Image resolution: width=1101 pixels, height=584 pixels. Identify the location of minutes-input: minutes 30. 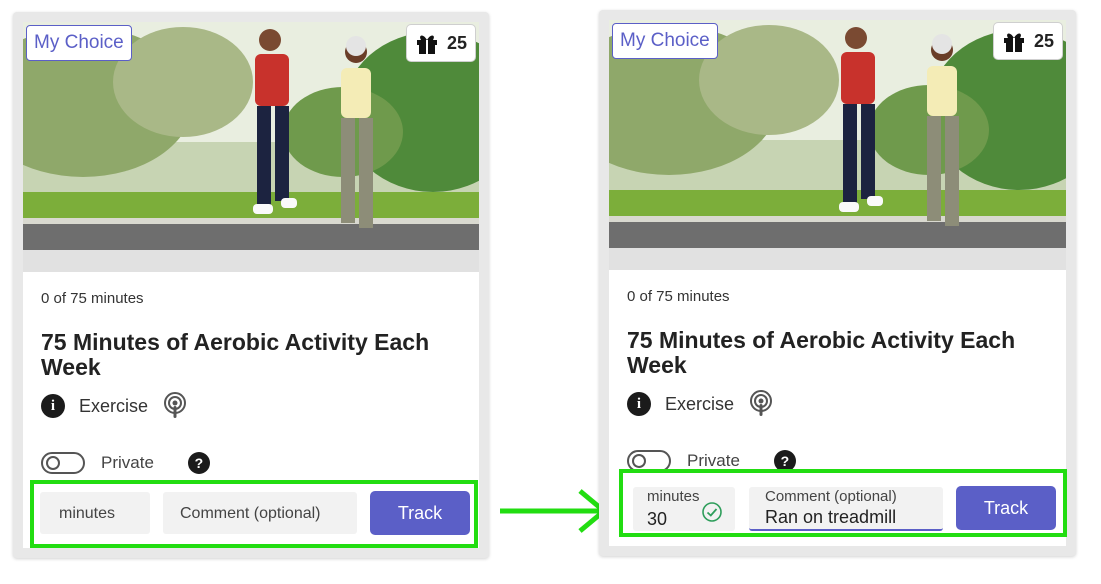
(684, 509).